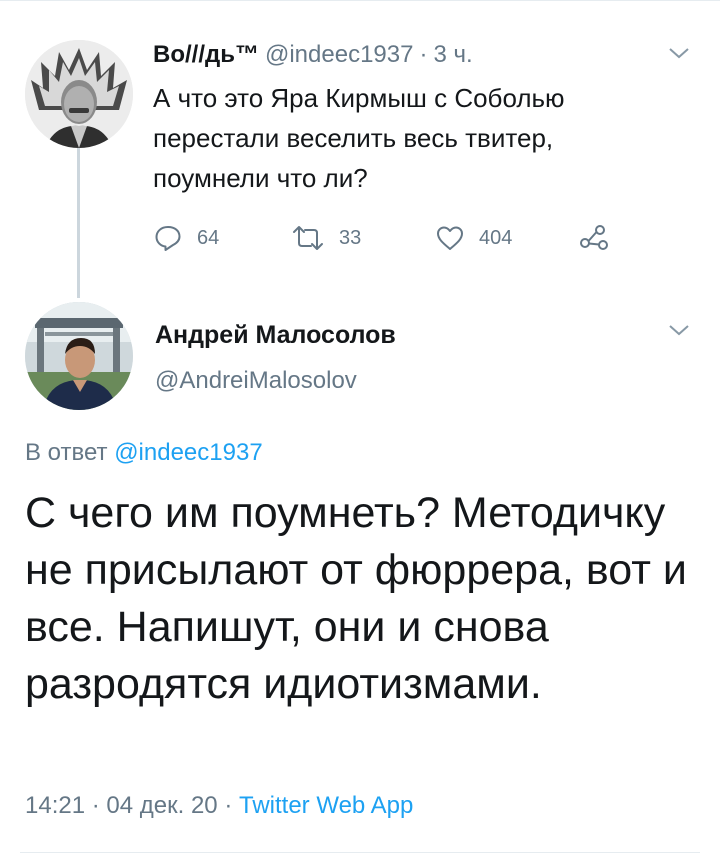  What do you see at coordinates (219, 806) in the screenshot?
I see `reply-tweet-meta: 14:21 · 04 дек. 20 · Twitter Web App` at bounding box center [219, 806].